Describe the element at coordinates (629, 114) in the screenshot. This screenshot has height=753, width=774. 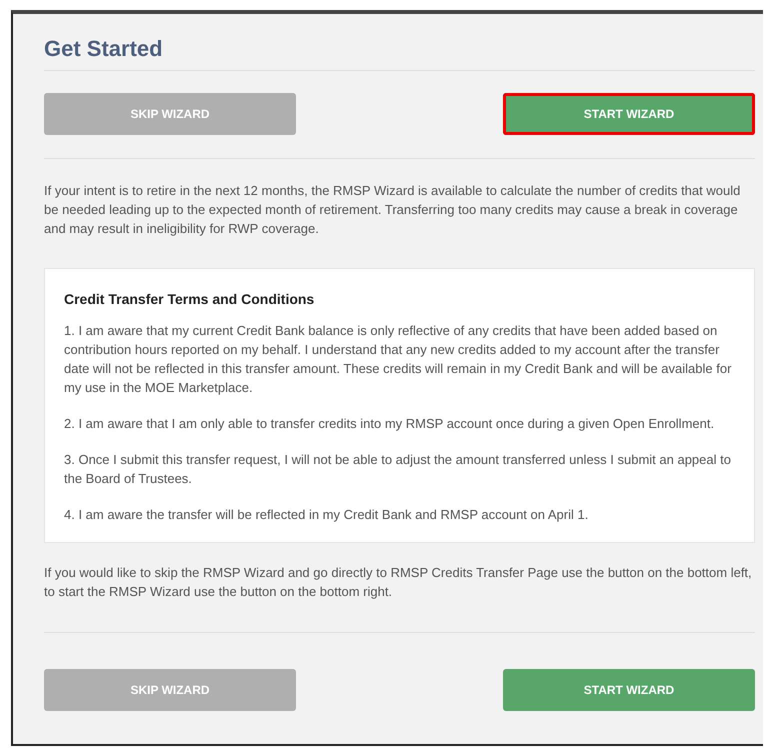
I see `start-wizard-button: START WIZARD` at that location.